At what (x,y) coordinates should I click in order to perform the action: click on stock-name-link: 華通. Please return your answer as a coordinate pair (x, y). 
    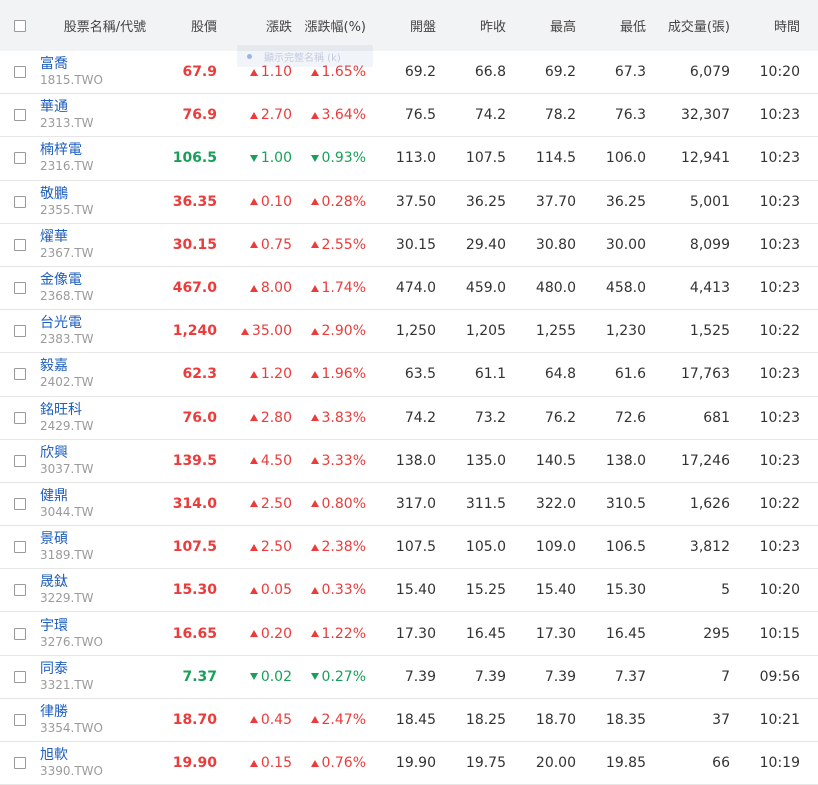
    Looking at the image, I should click on (54, 107).